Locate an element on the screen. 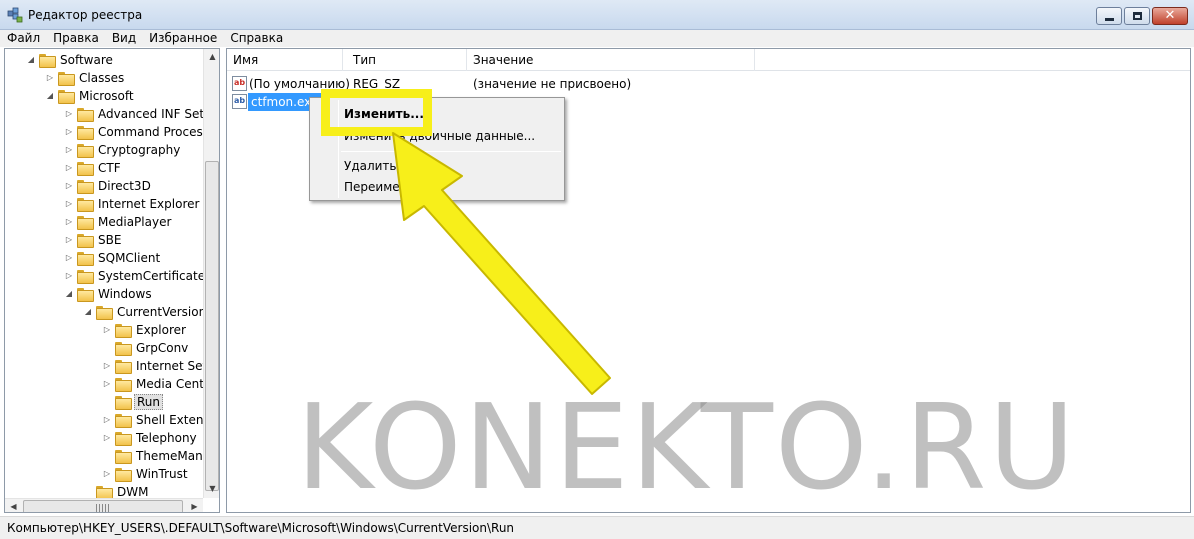 The width and height of the screenshot is (1194, 539). minimize-button is located at coordinates (1109, 16).